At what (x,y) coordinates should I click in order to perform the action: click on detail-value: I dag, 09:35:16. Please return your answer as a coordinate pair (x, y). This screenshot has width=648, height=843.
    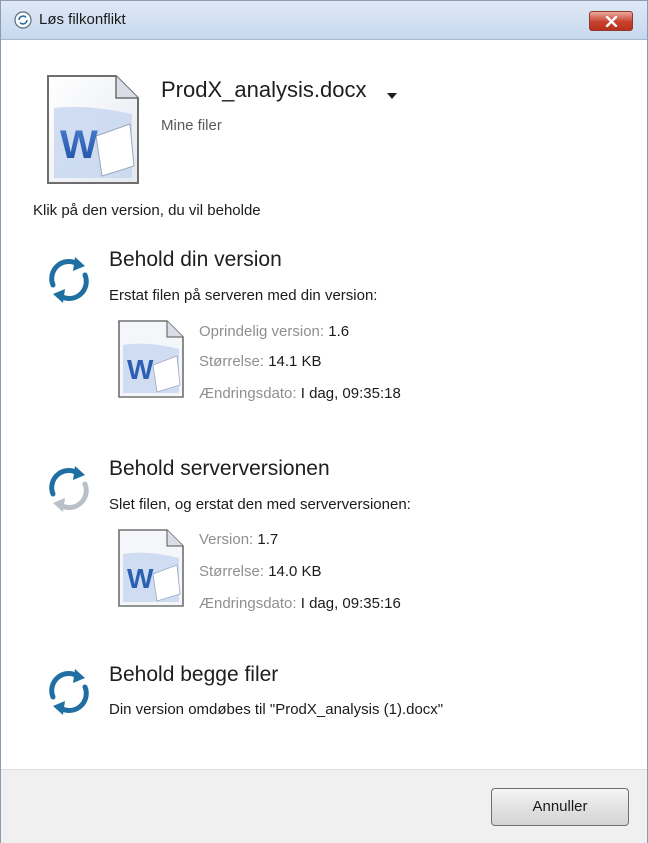
    Looking at the image, I should click on (350, 603).